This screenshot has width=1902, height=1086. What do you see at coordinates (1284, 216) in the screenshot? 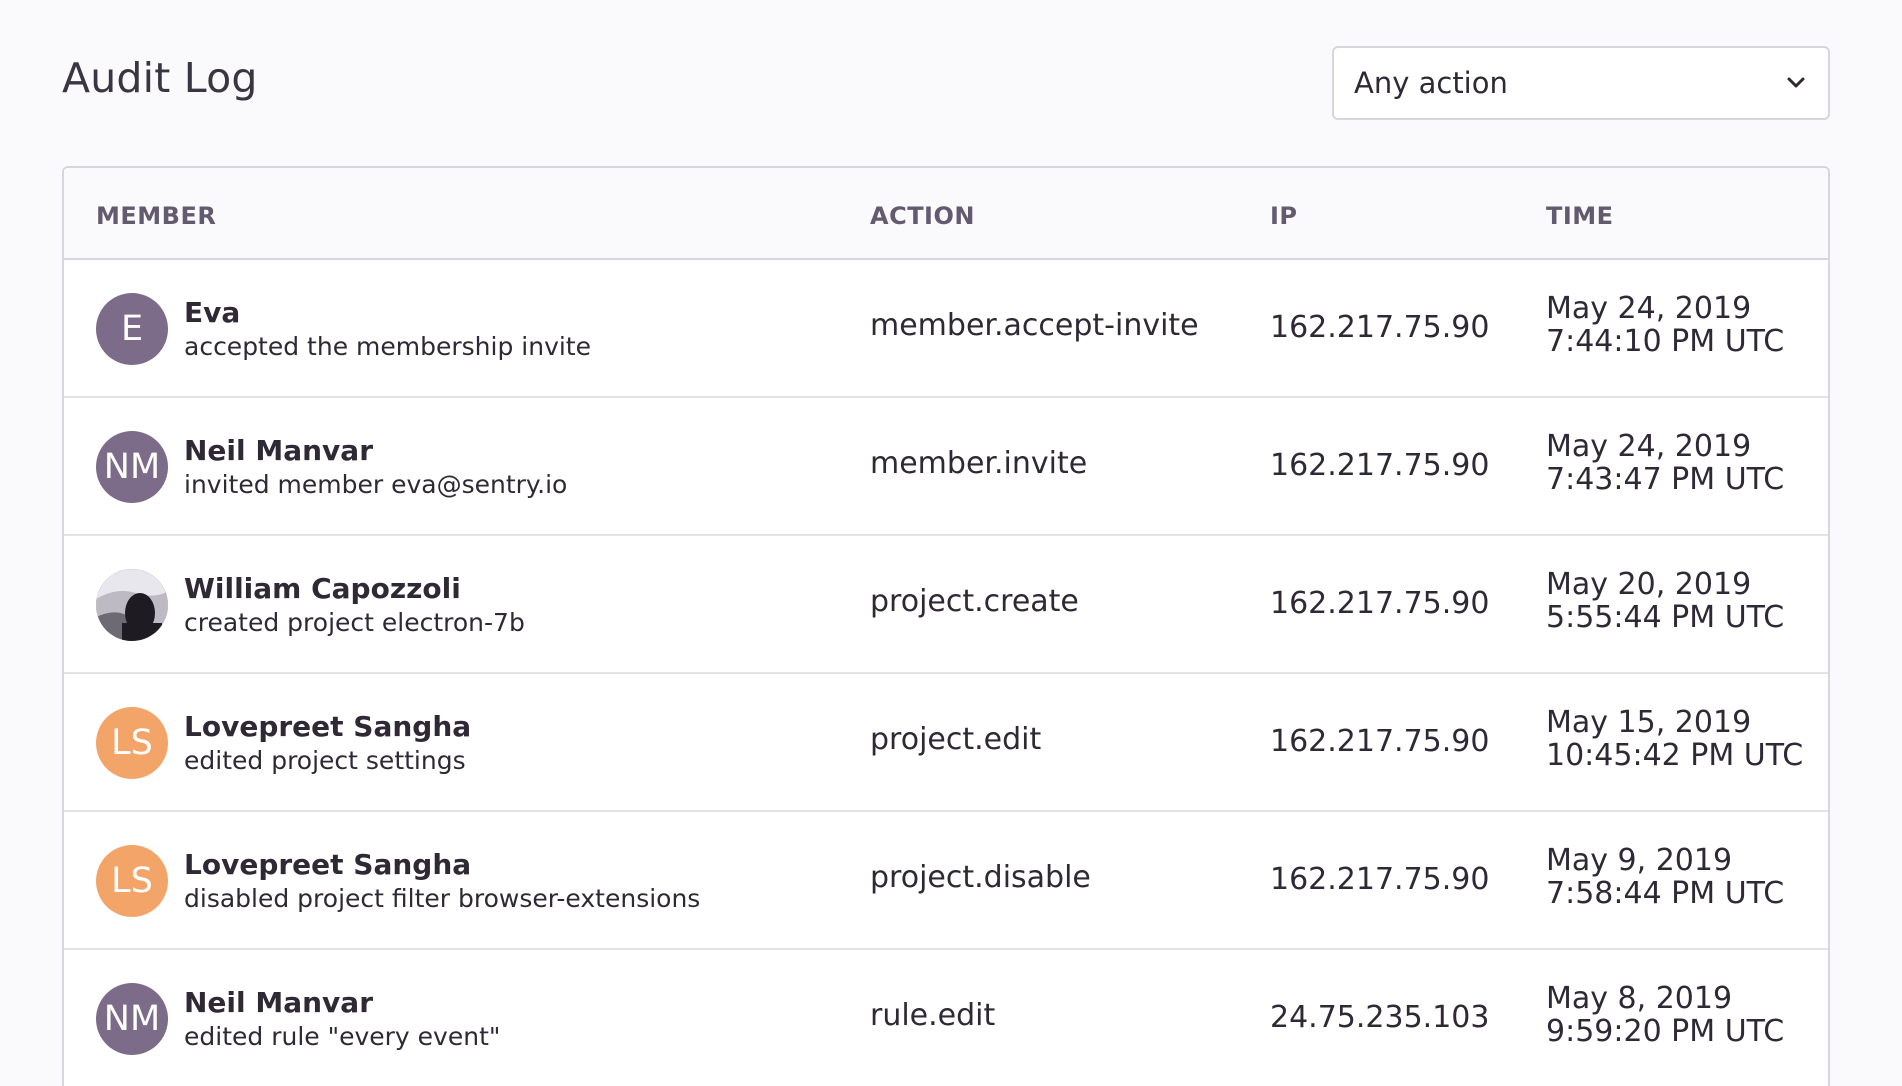
I see `column-header-ip: IP` at bounding box center [1284, 216].